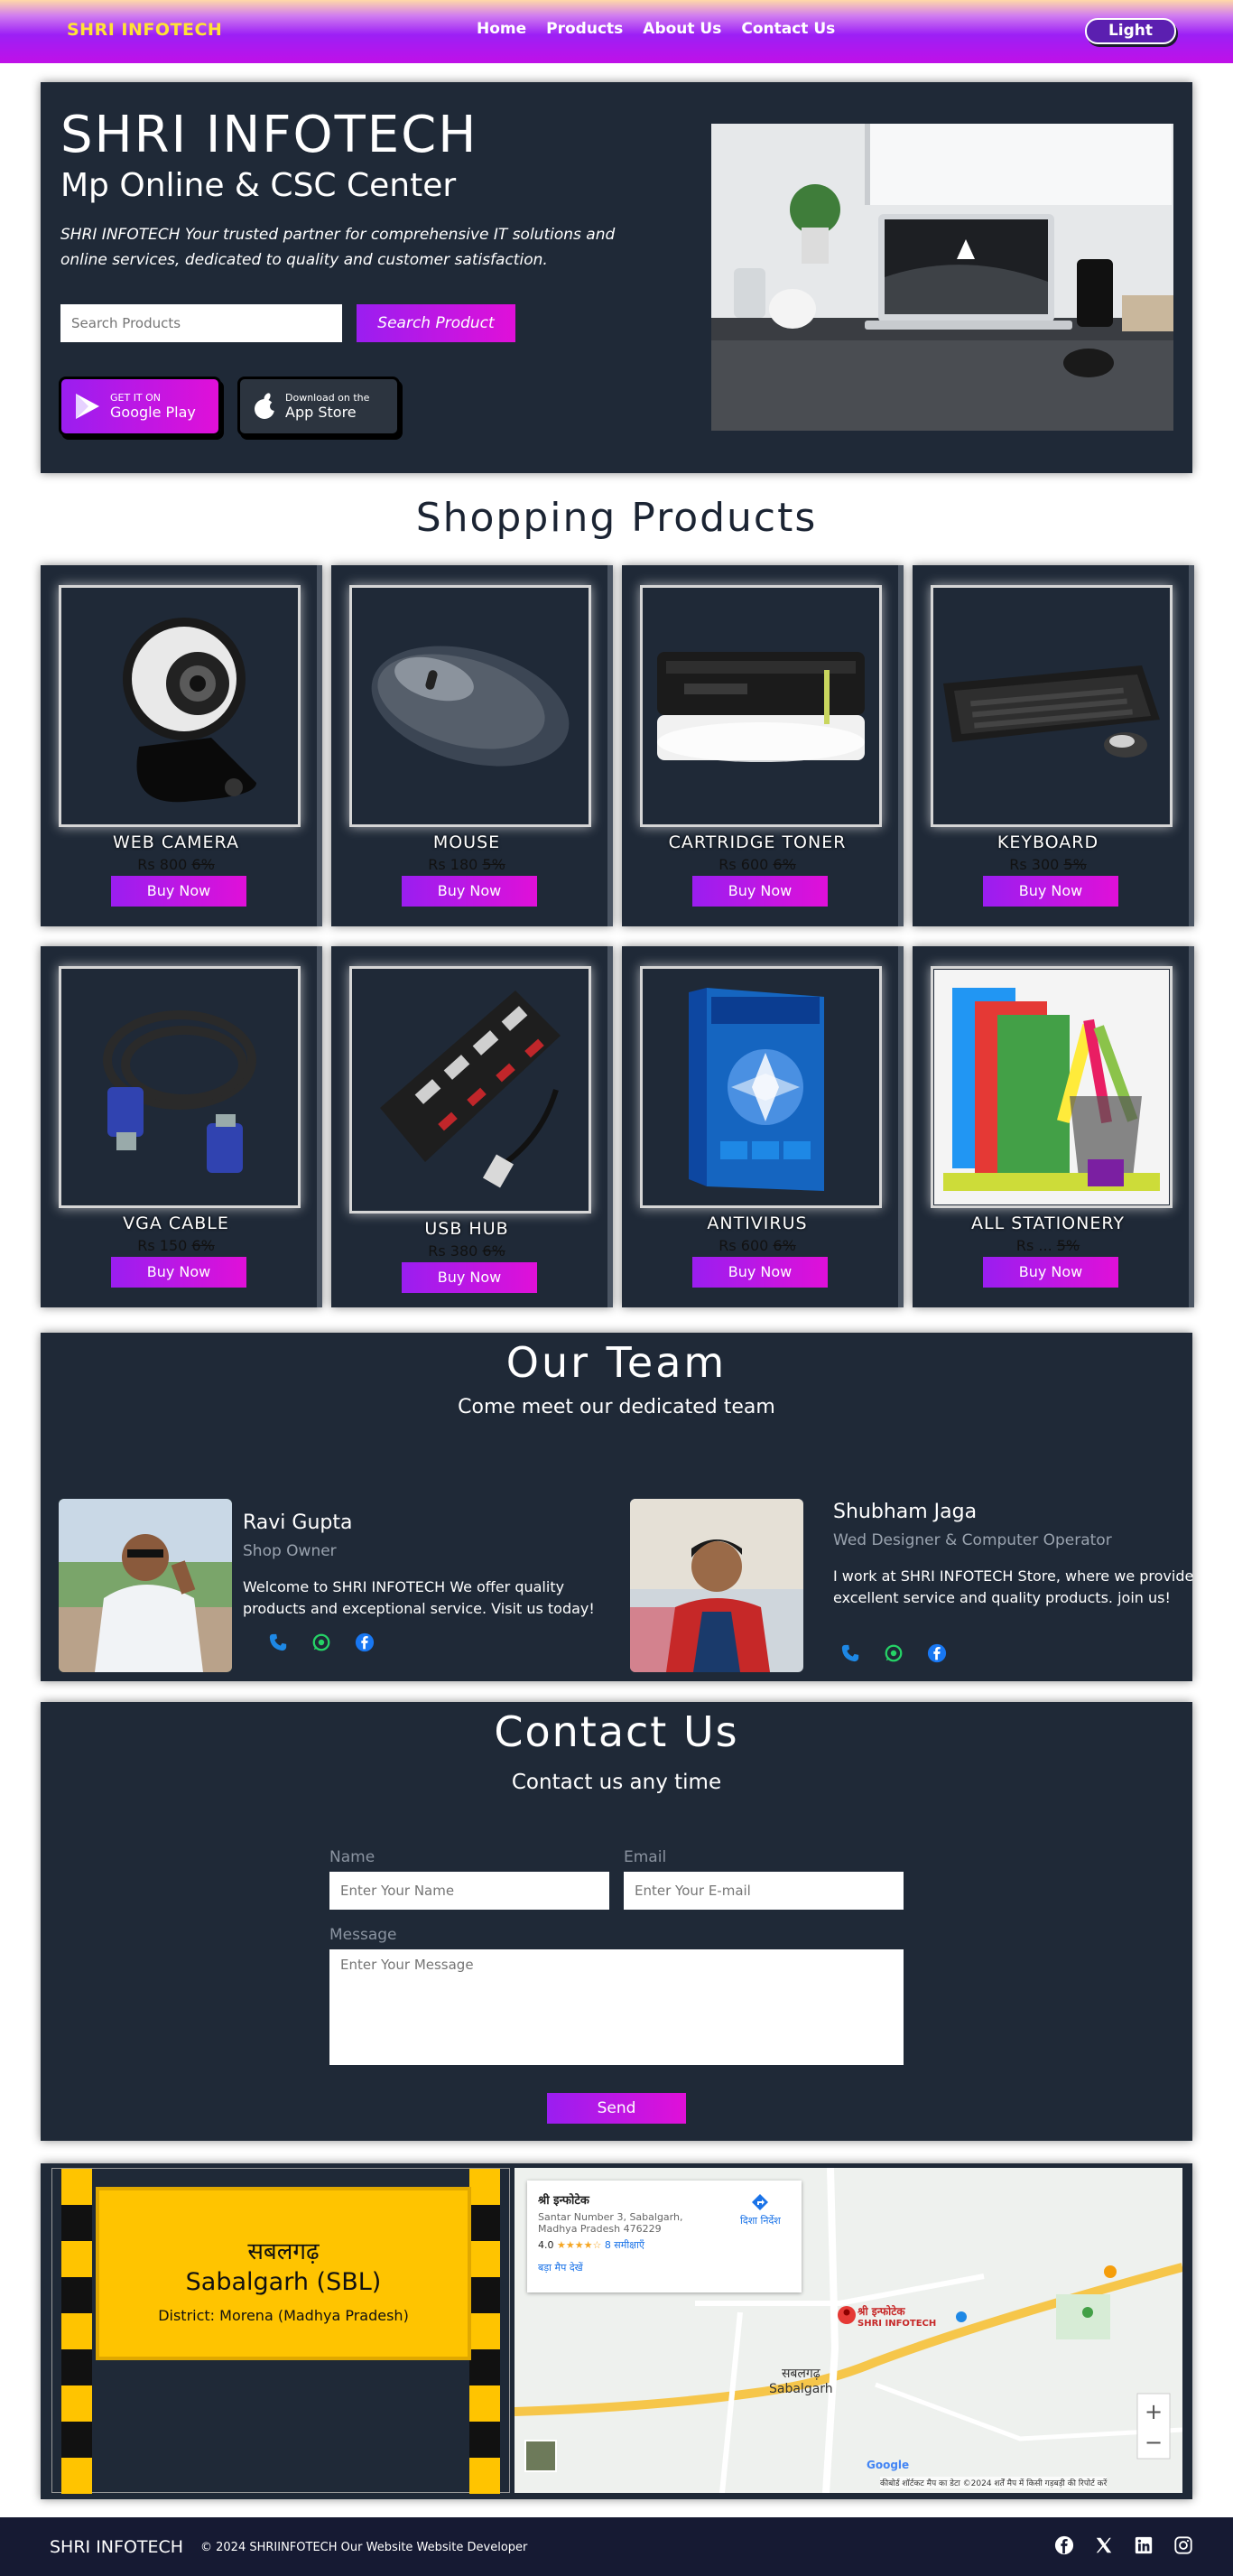  I want to click on product-price: Rs 800 6%, so click(176, 864).